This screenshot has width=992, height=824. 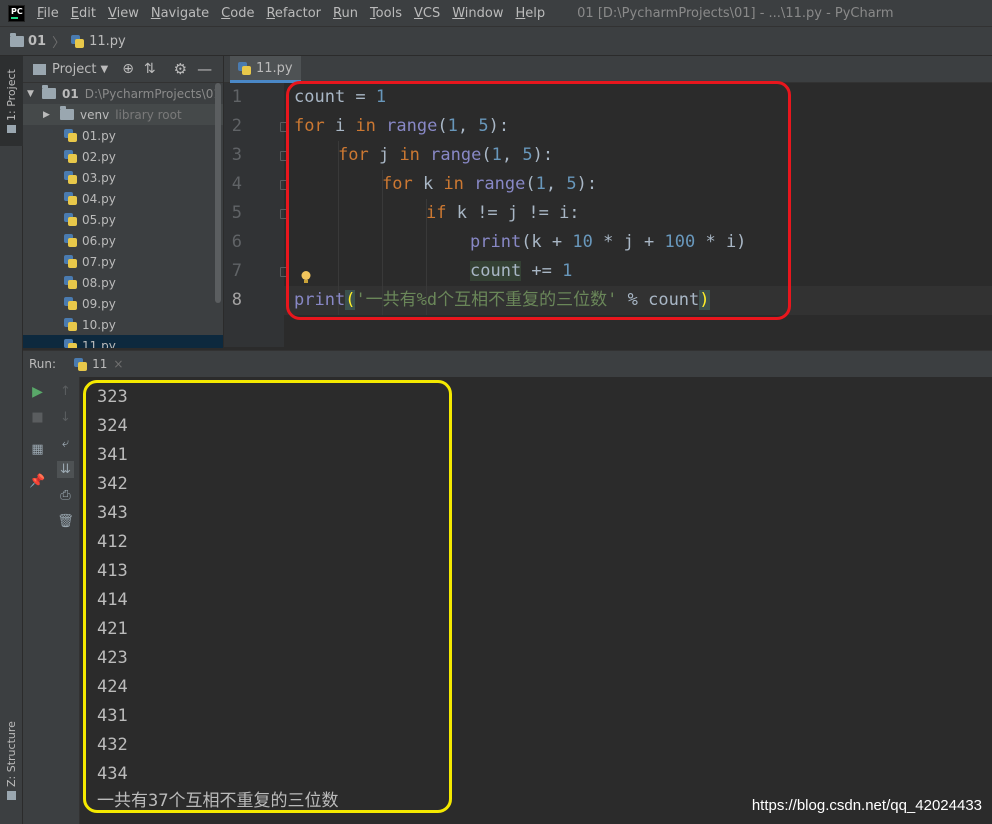 What do you see at coordinates (180, 69) in the screenshot?
I see `gear-icon: ⚙` at bounding box center [180, 69].